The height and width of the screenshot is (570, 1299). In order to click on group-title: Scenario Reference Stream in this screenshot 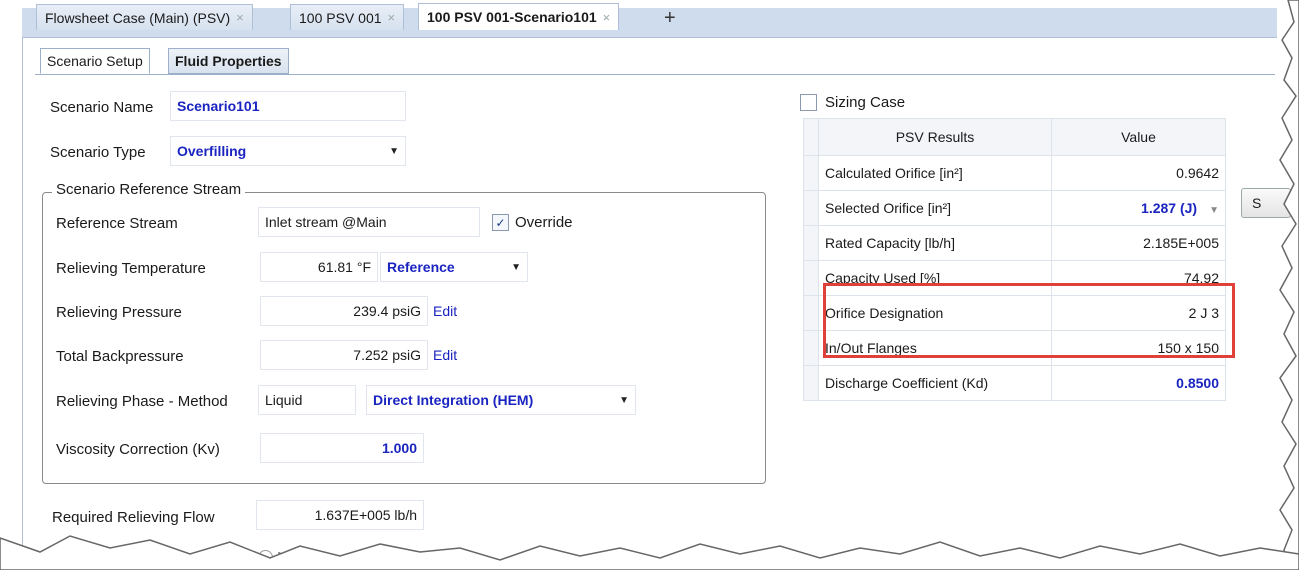, I will do `click(149, 189)`.